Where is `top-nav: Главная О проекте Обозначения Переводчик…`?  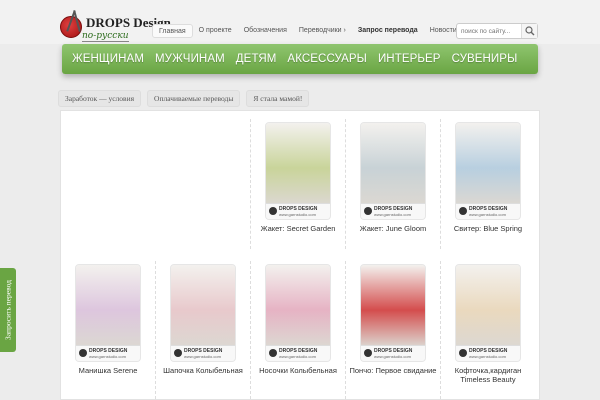
top-nav: Главная О проекте Обозначения Переводчик… is located at coordinates (307, 31).